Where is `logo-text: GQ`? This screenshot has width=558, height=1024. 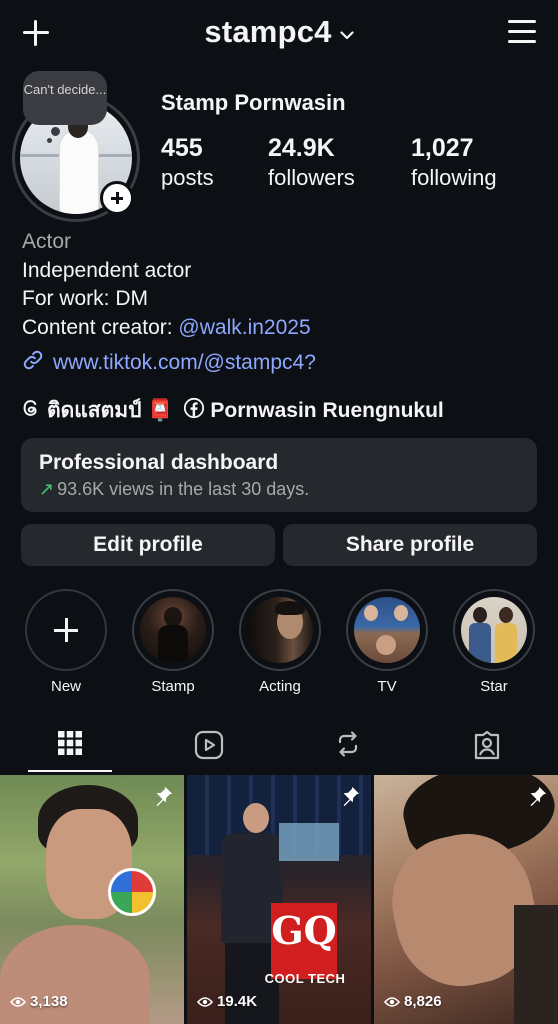
logo-text: GQ is located at coordinates (304, 930).